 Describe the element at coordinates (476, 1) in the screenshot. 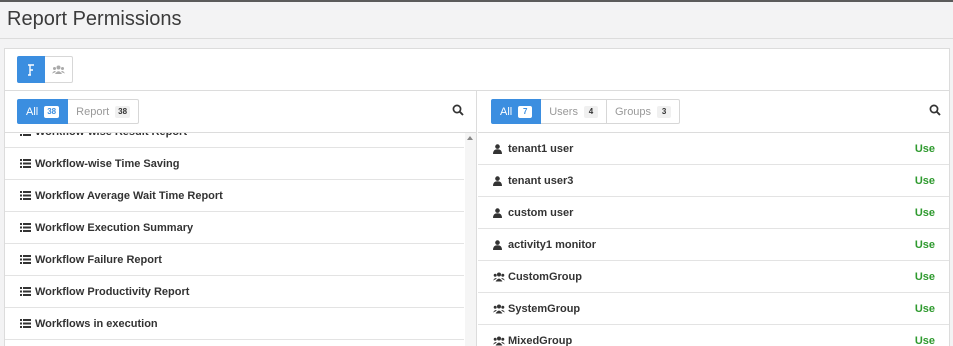

I see `top-border` at that location.